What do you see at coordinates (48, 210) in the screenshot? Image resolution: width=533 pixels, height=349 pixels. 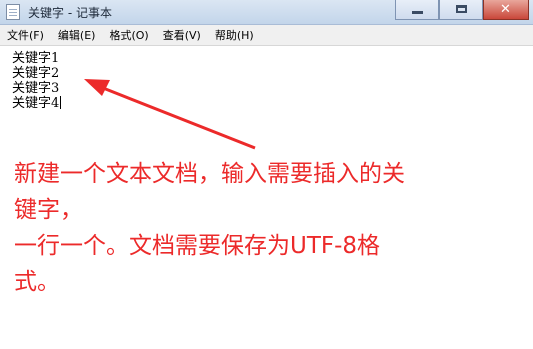 I see `annotation-line-2: 键字，` at bounding box center [48, 210].